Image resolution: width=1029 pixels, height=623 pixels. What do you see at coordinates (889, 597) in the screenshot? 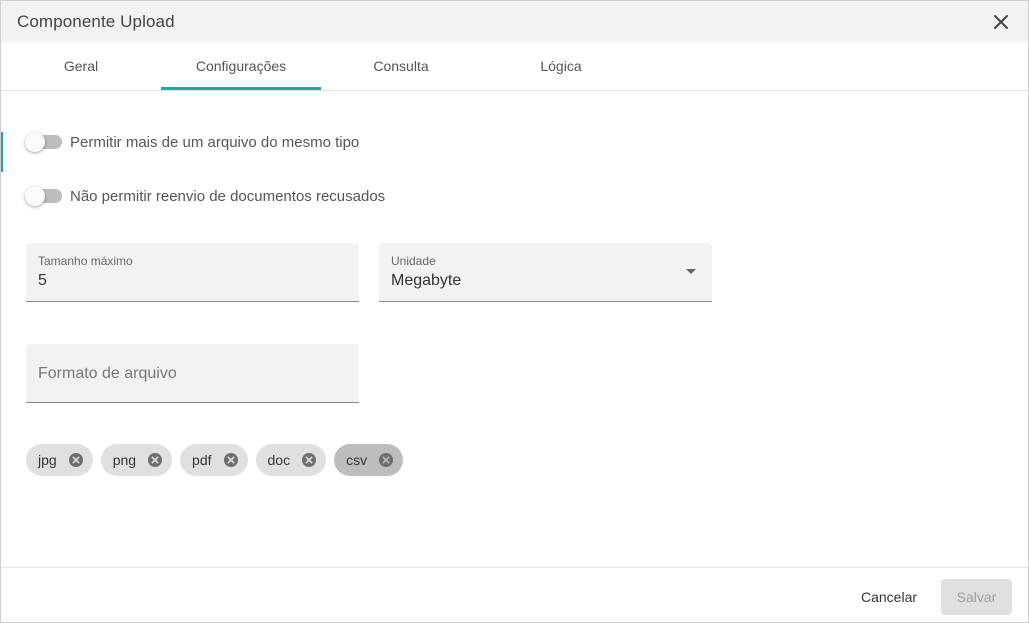
I see `cancel-button: Cancelar` at bounding box center [889, 597].